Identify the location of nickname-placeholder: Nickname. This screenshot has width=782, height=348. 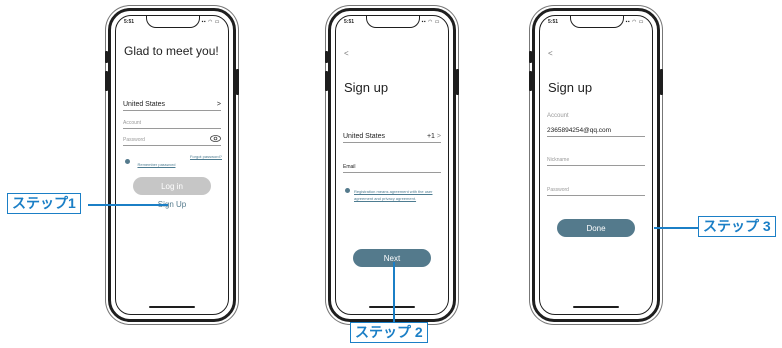
(558, 160).